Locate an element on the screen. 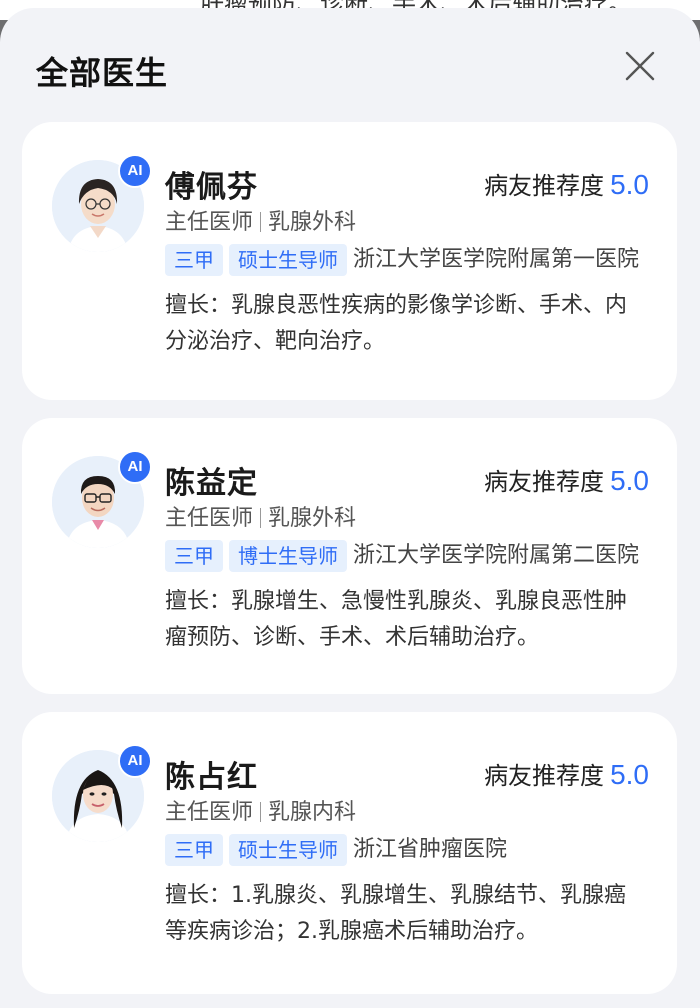  supervisor-tag: 博士生导师 is located at coordinates (288, 556).